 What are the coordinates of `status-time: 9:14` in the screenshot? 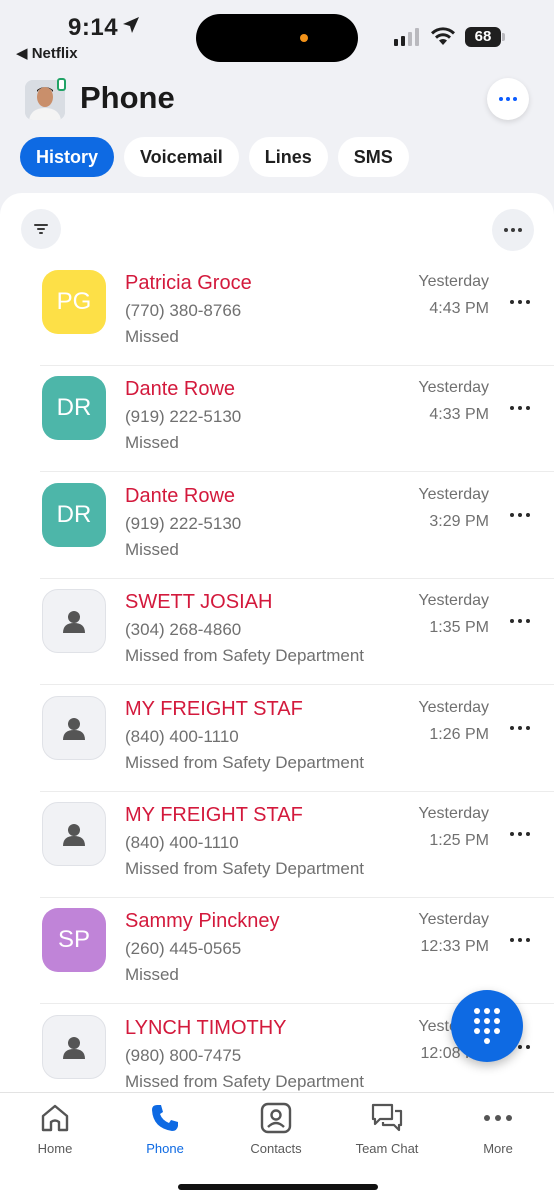 It's located at (93, 27).